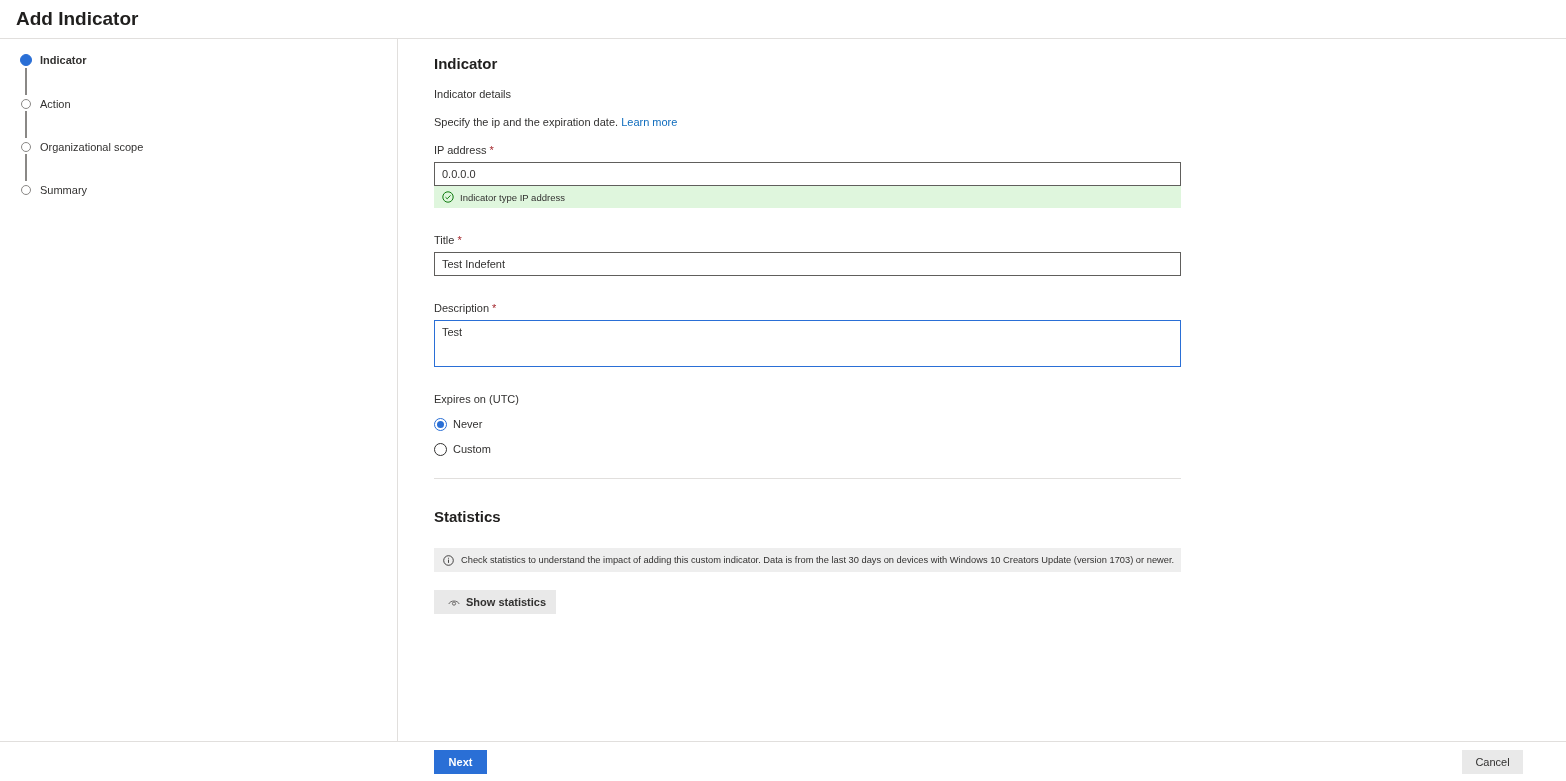 Image resolution: width=1566 pixels, height=781 pixels. I want to click on field-label: Title *, so click(448, 240).